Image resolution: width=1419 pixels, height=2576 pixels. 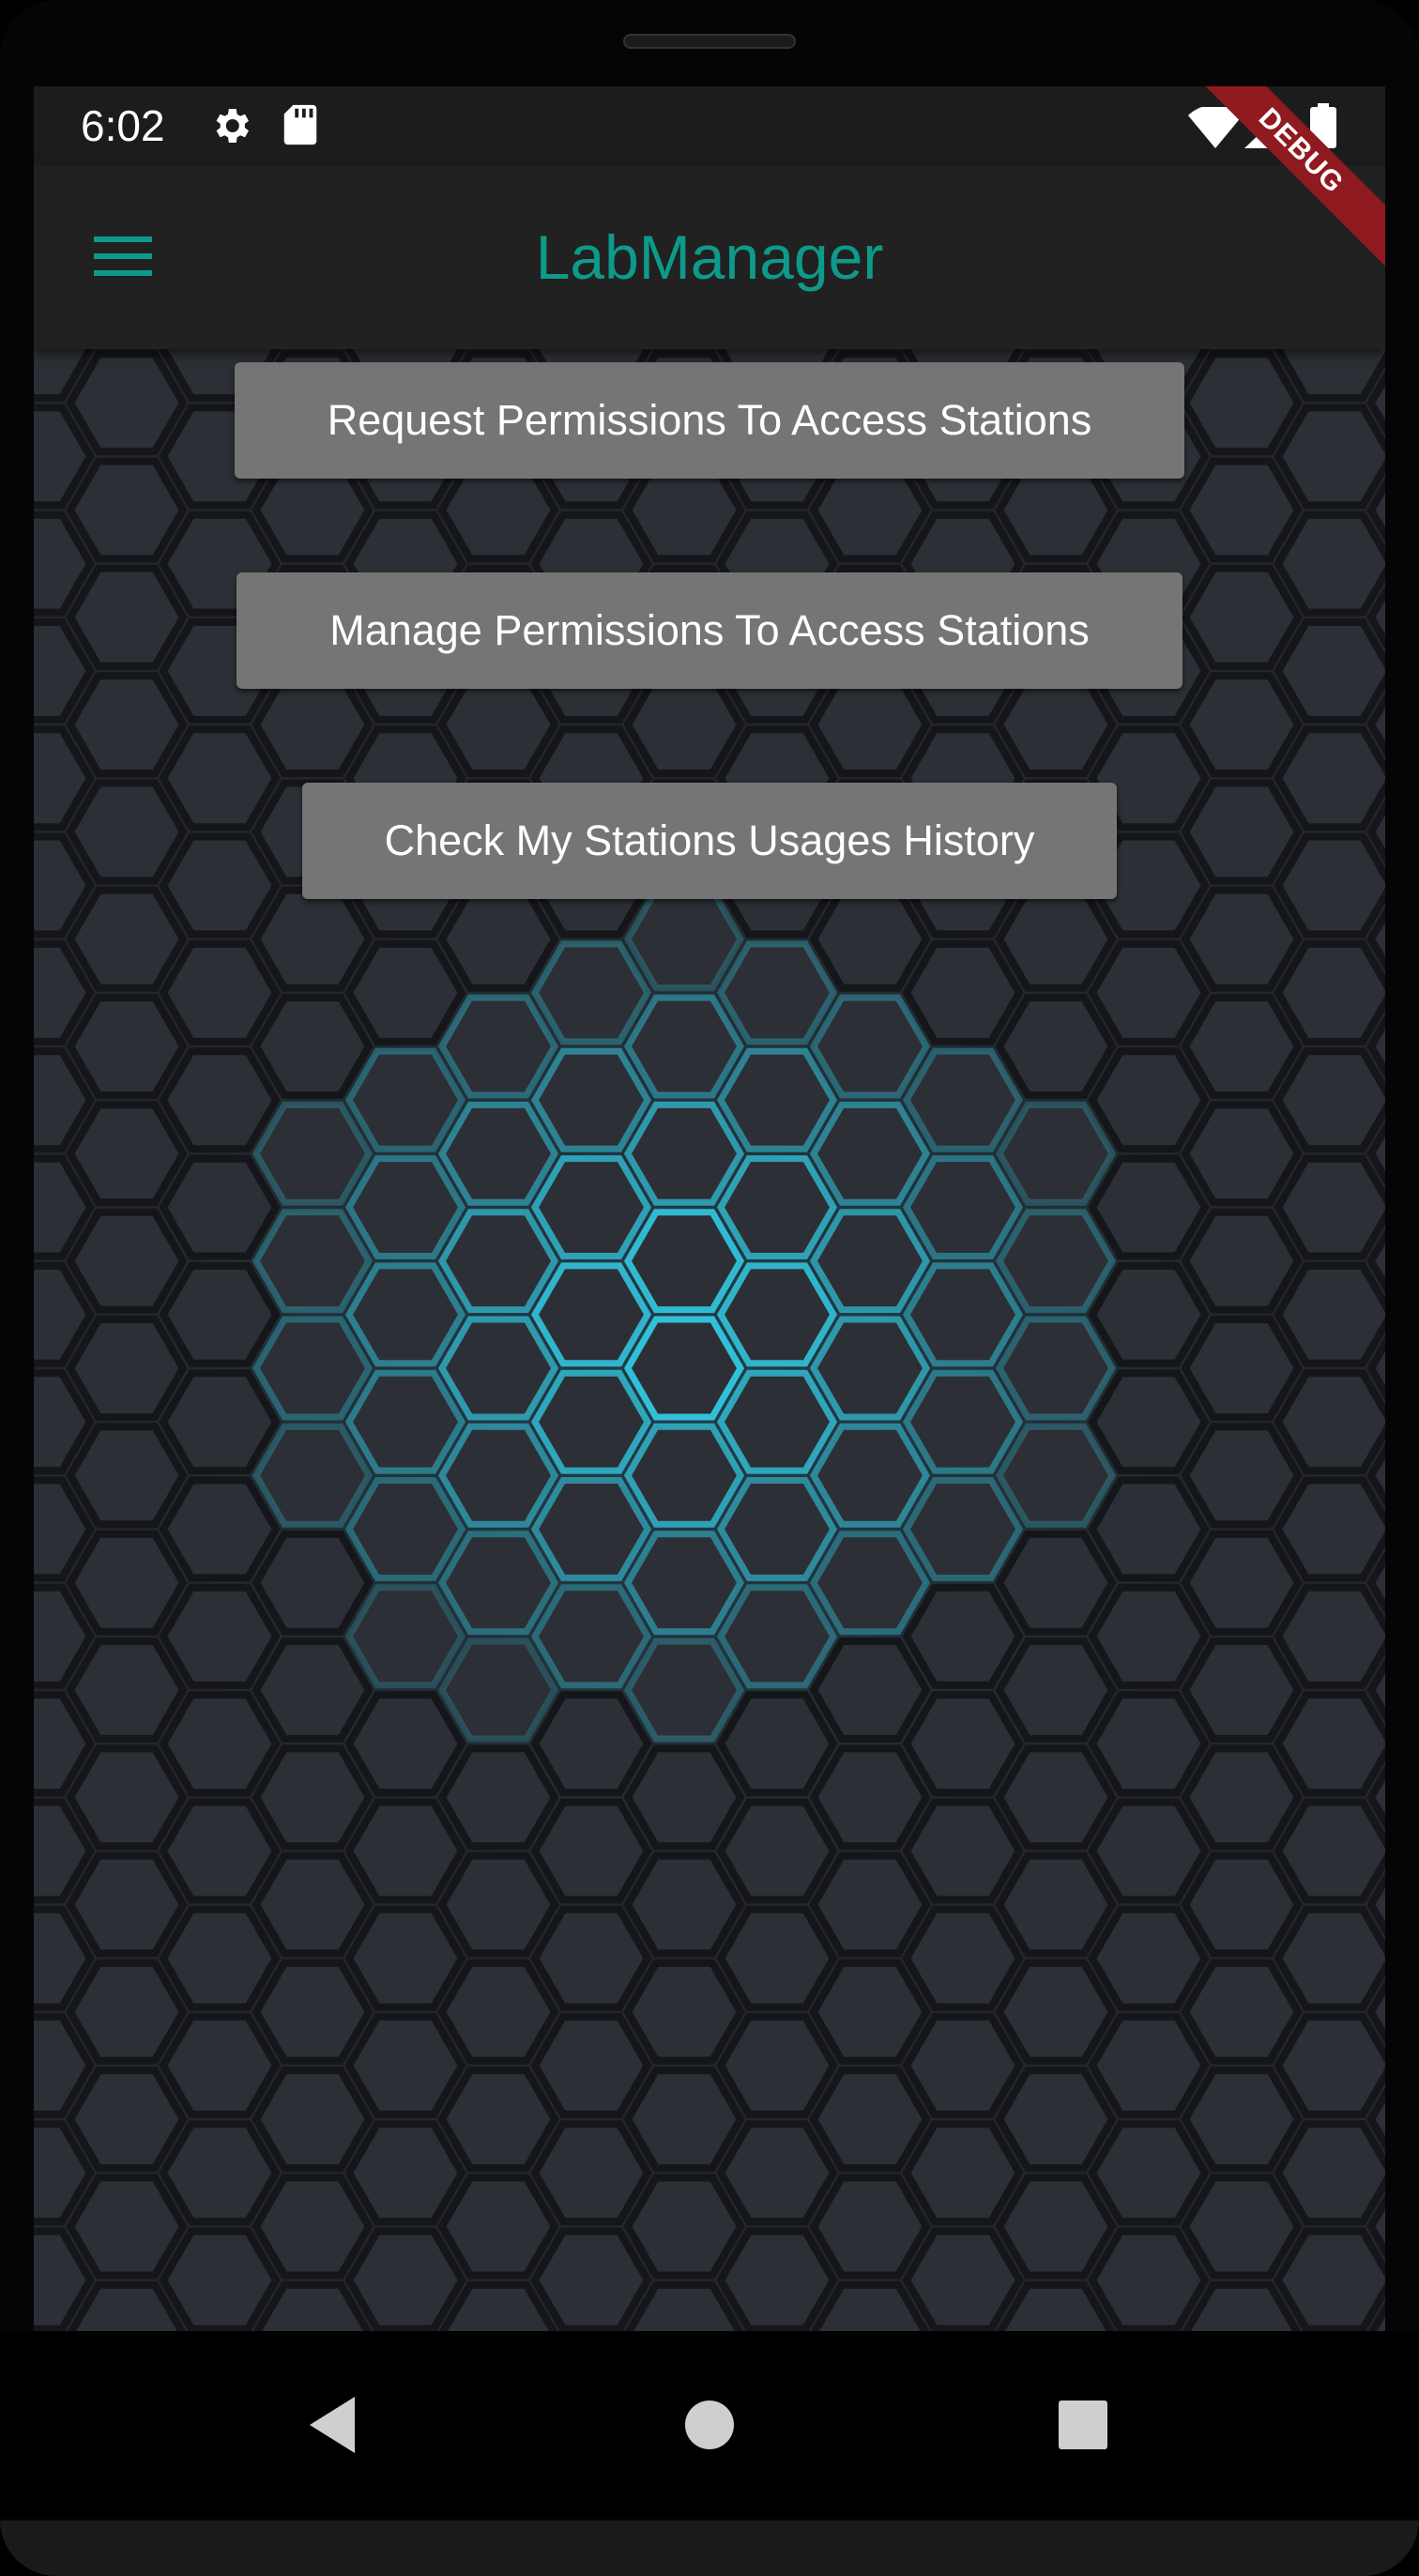 I want to click on usage-history-button: Check My Stations Usages History, so click(x=709, y=841).